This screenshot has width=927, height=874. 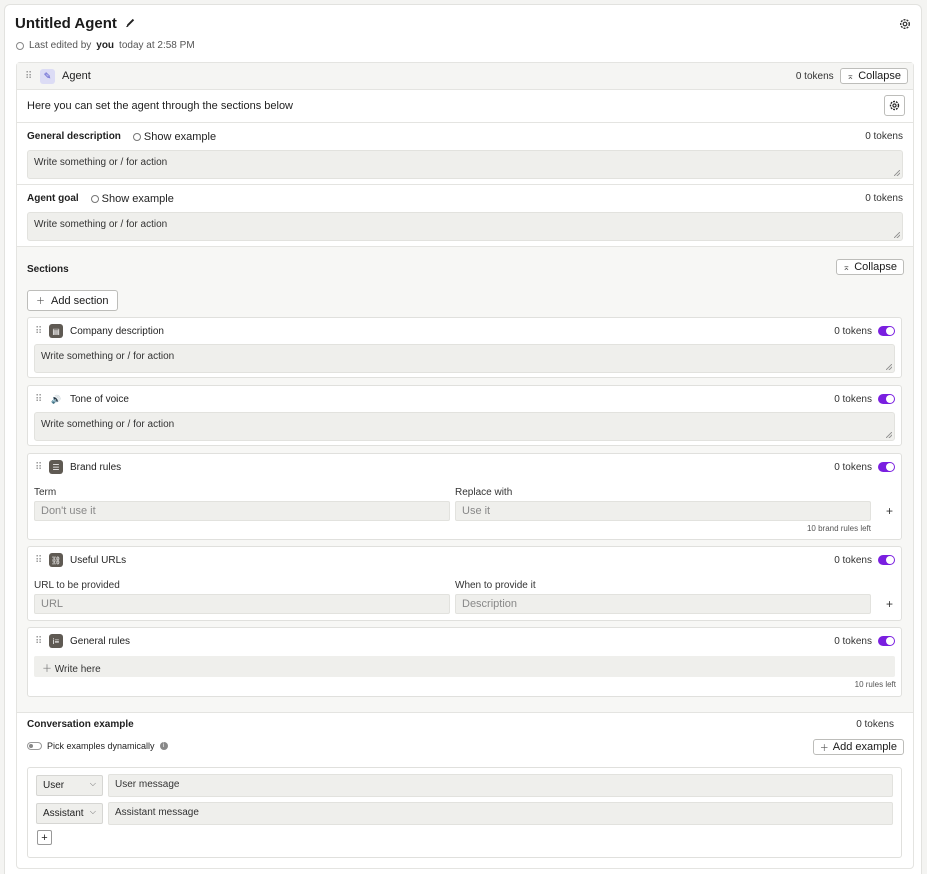 What do you see at coordinates (464, 666) in the screenshot?
I see `write-here-input: ＋ Write here` at bounding box center [464, 666].